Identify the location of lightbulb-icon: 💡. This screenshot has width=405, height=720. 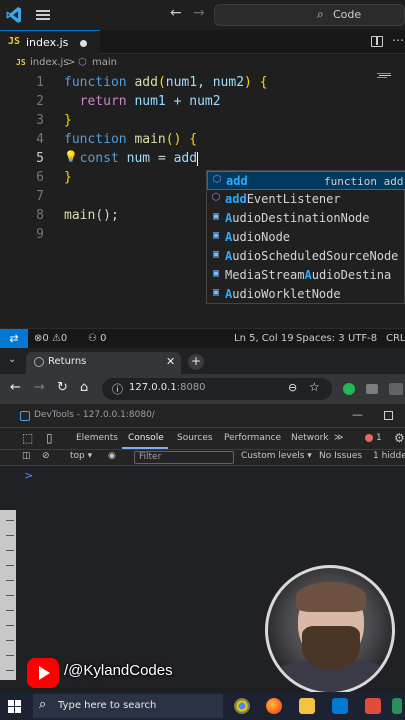
(71, 156).